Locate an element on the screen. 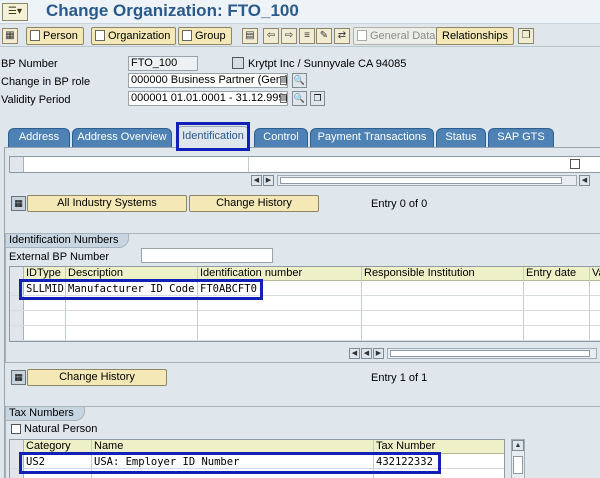  grid-icon: ▦ is located at coordinates (10, 36).